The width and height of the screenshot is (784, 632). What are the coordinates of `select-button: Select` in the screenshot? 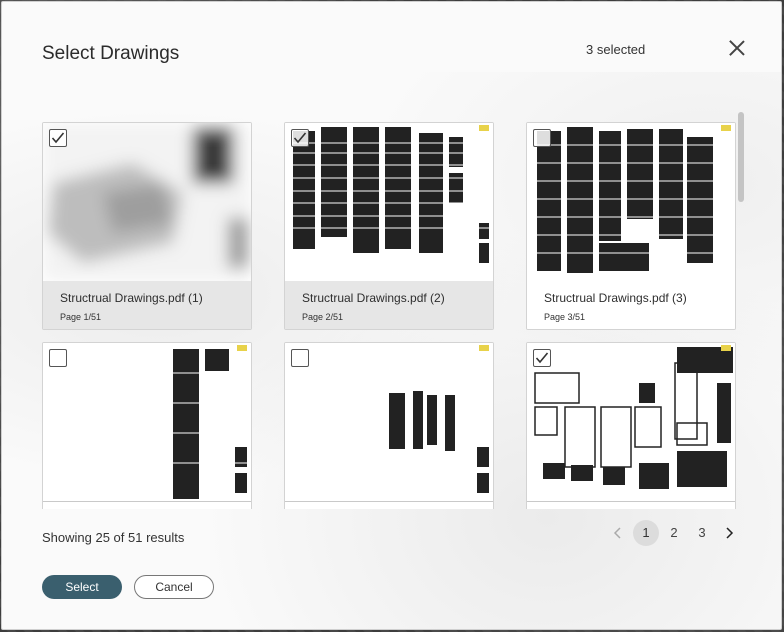 It's located at (82, 587).